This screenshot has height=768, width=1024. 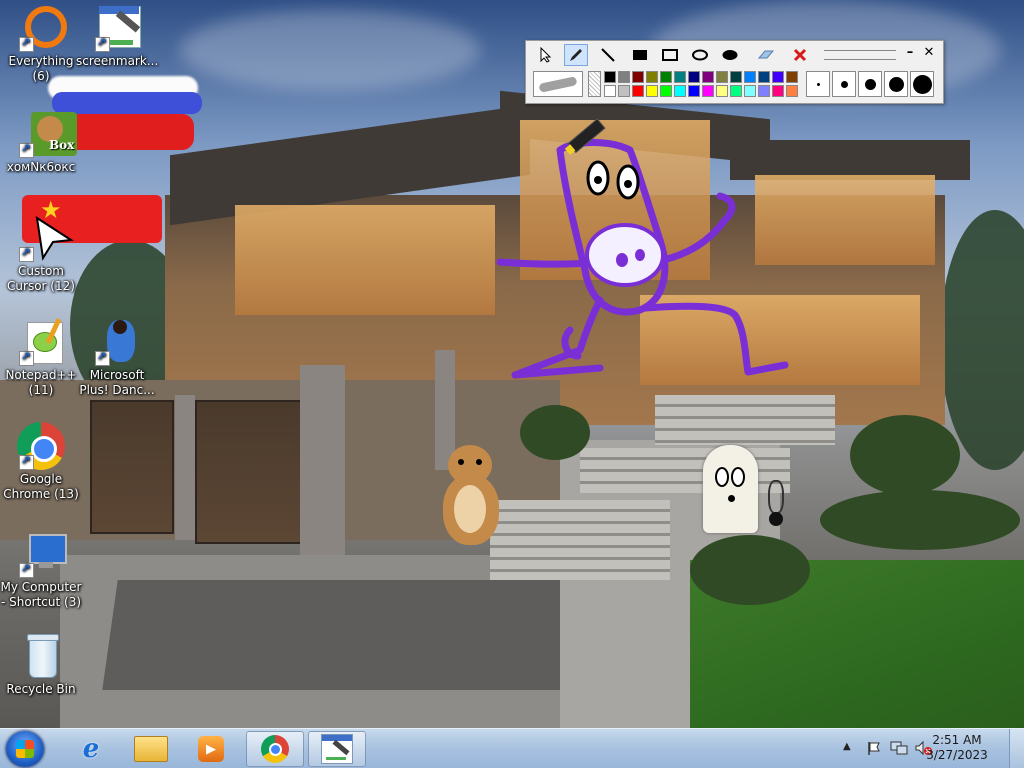 What do you see at coordinates (874, 748) in the screenshot?
I see `action-center-flag-icon` at bounding box center [874, 748].